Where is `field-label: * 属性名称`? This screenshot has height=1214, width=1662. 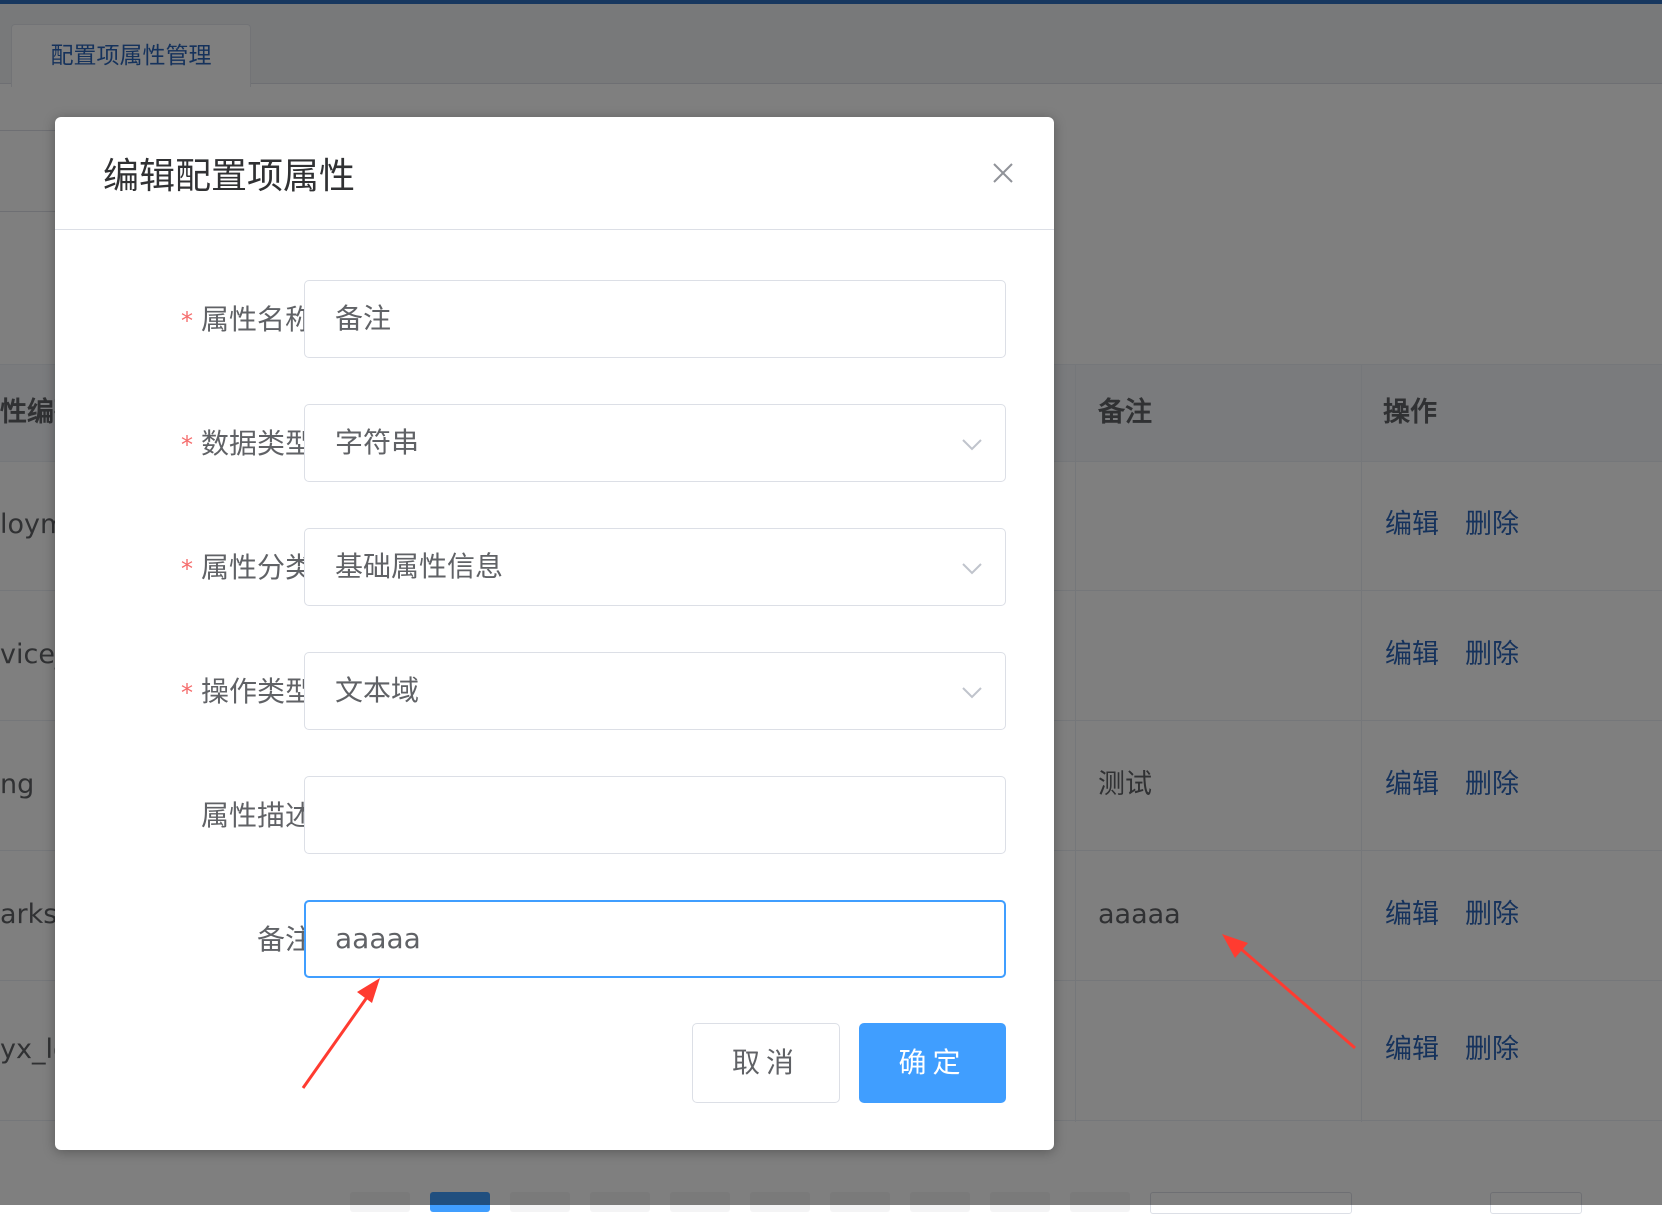 field-label: * 属性名称 is located at coordinates (247, 320).